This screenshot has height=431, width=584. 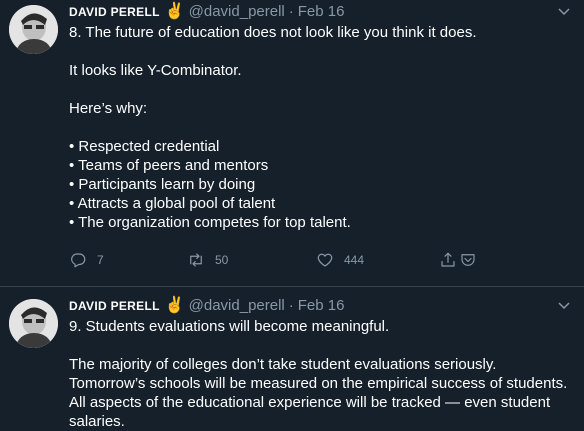 What do you see at coordinates (292, 286) in the screenshot?
I see `tweet-divider` at bounding box center [292, 286].